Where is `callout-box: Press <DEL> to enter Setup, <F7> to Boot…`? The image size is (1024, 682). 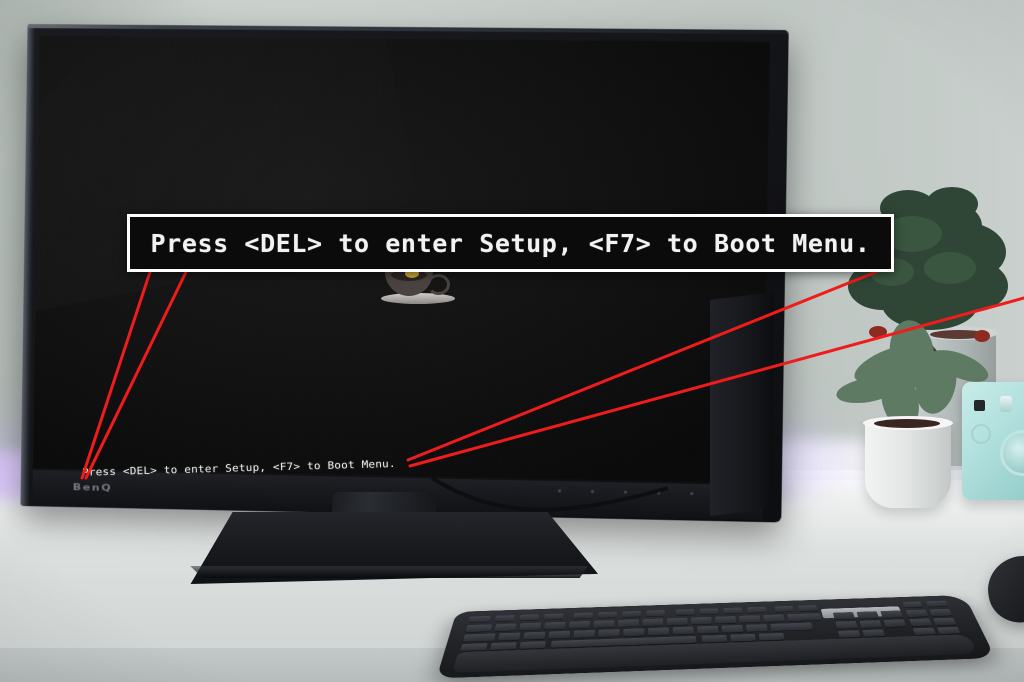 callout-box: Press <DEL> to enter Setup, <F7> to Boot… is located at coordinates (510, 243).